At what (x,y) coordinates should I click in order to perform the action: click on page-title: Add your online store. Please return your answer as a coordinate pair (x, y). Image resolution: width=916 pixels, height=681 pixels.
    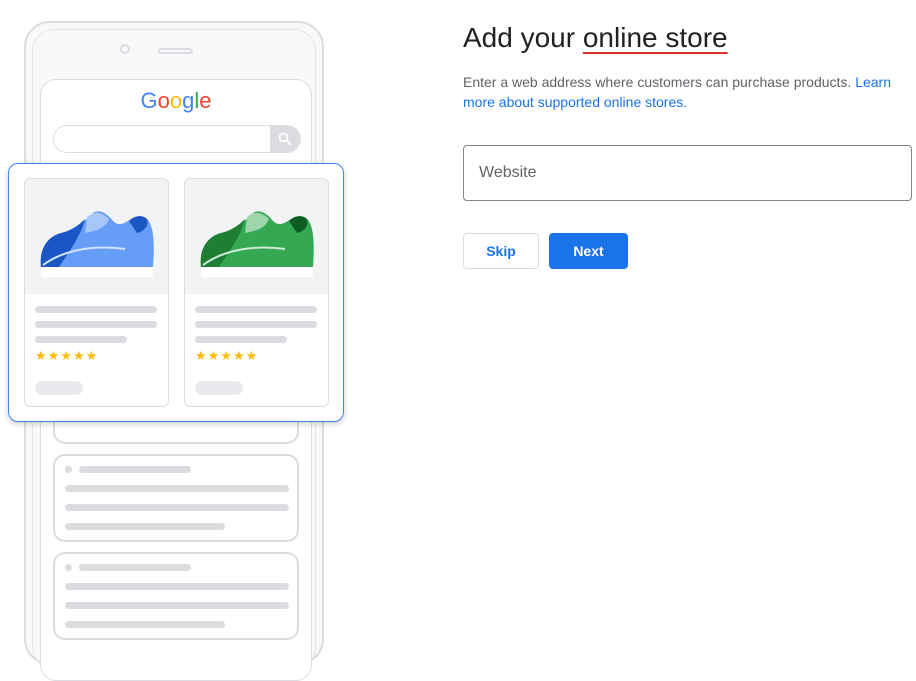
    Looking at the image, I should click on (595, 38).